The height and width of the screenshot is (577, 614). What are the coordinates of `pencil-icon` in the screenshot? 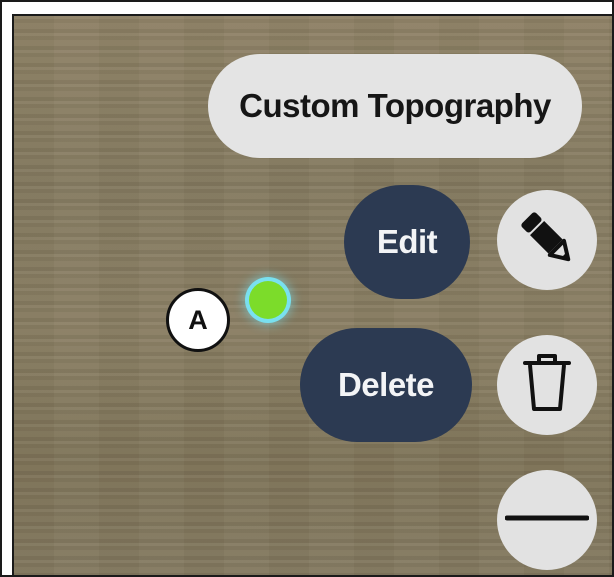 It's located at (547, 240).